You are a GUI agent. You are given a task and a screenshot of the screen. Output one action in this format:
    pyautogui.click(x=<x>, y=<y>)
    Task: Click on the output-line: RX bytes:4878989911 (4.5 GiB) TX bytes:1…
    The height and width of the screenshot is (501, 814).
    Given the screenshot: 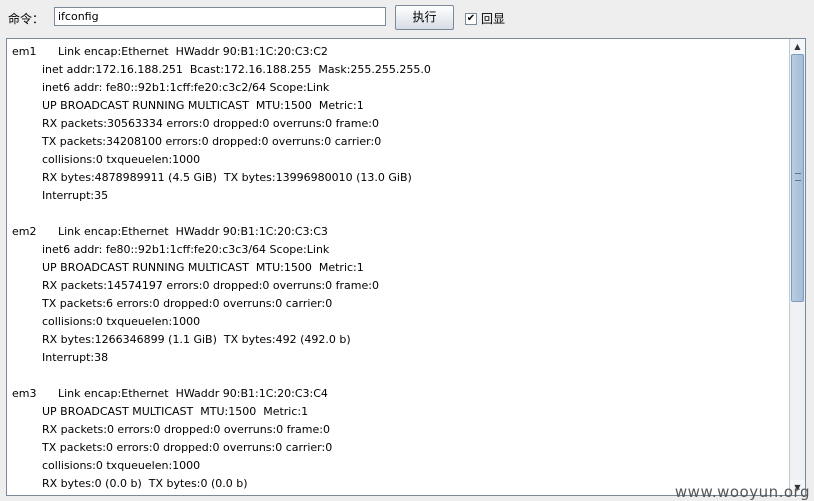 What is the action you would take?
    pyautogui.click(x=227, y=177)
    